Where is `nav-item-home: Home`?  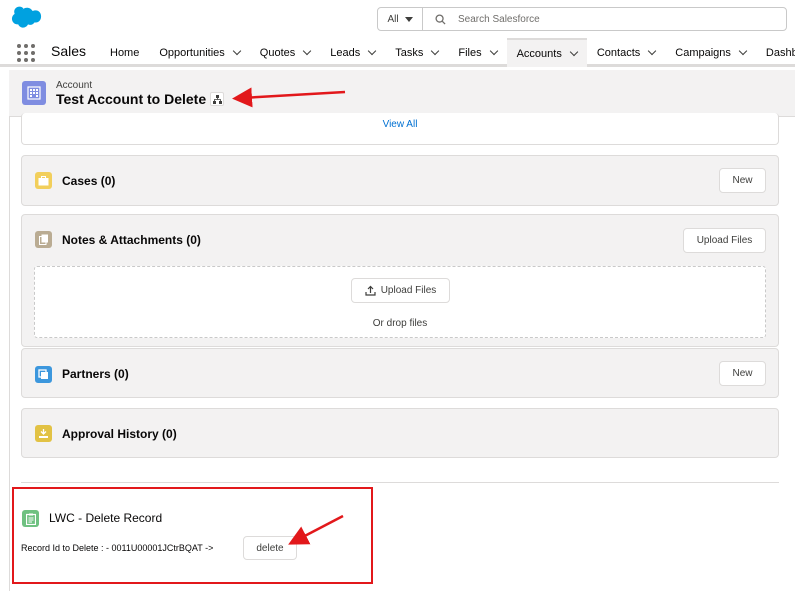
nav-item-home: Home is located at coordinates (124, 52).